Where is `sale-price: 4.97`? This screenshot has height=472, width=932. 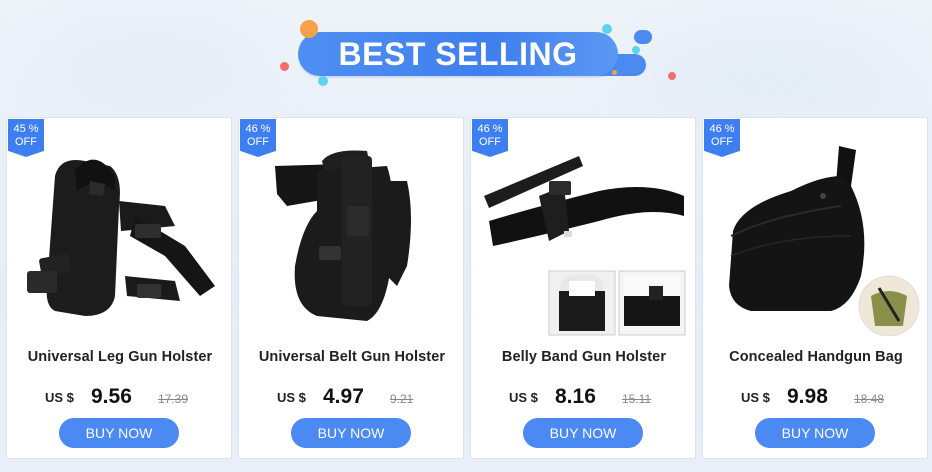 sale-price: 4.97 is located at coordinates (343, 396).